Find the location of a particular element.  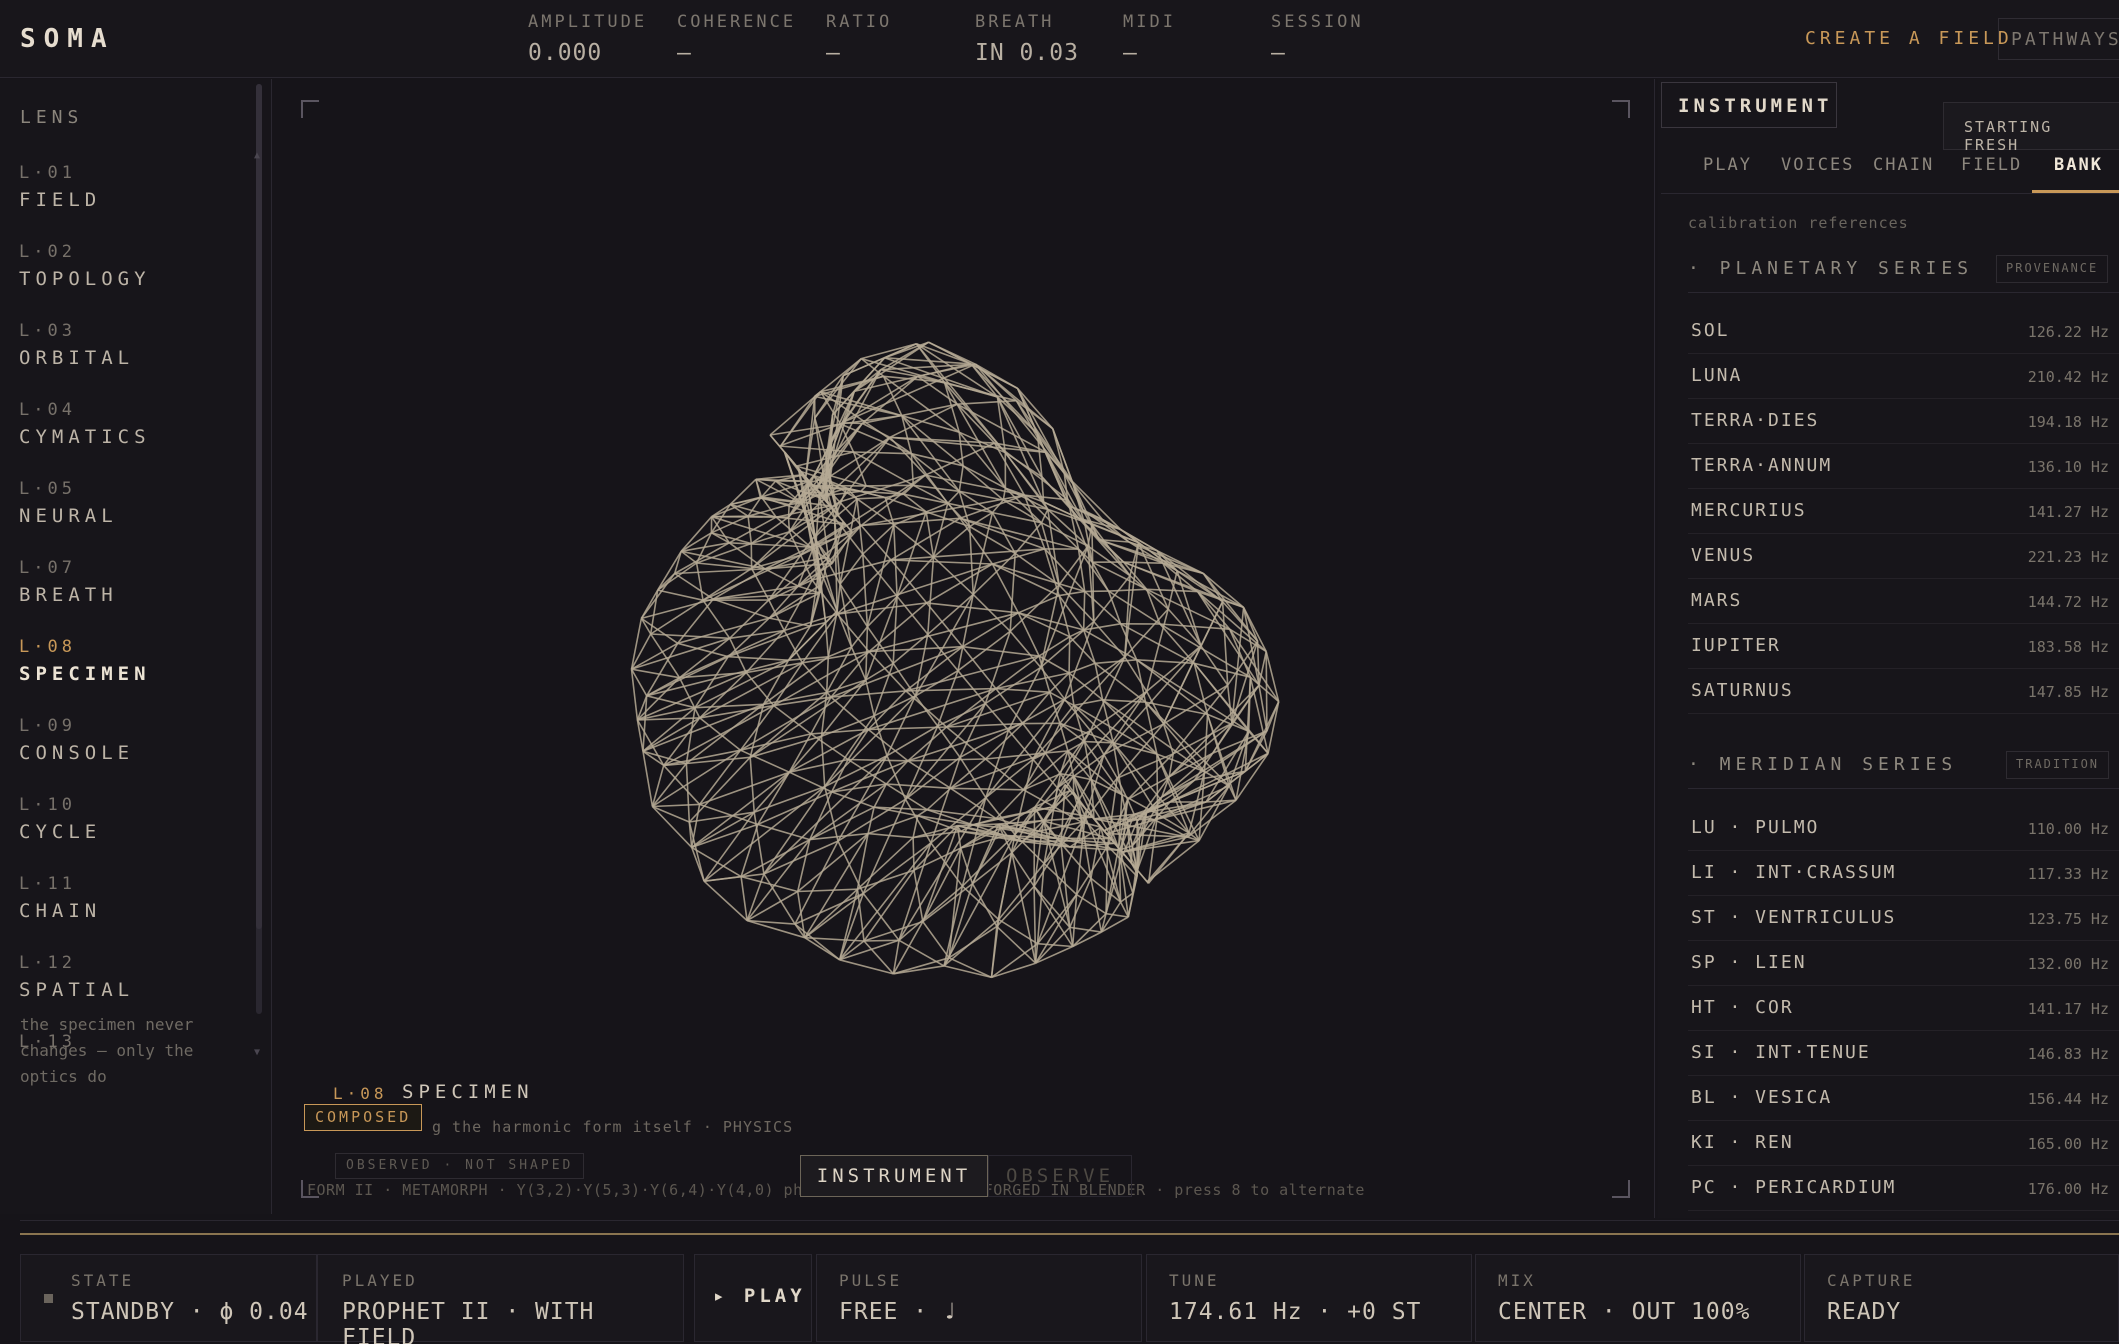

capture-cell: CAPTURE READY is located at coordinates (1961, 1298).